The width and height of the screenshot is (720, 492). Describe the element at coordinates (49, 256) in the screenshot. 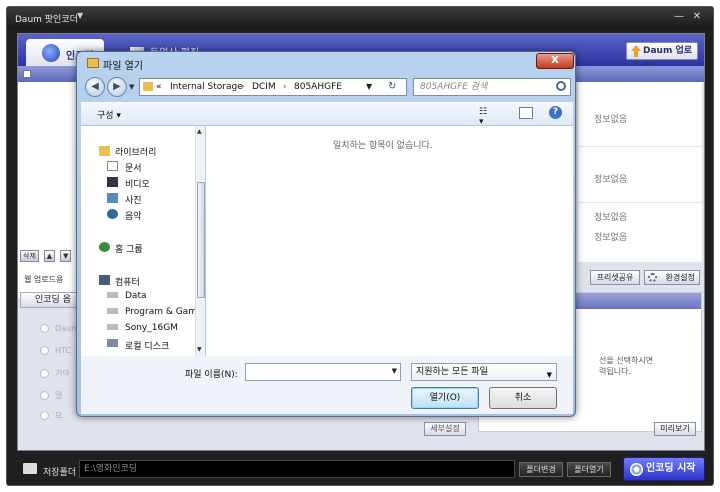

I see `move-up-button: ▲` at that location.